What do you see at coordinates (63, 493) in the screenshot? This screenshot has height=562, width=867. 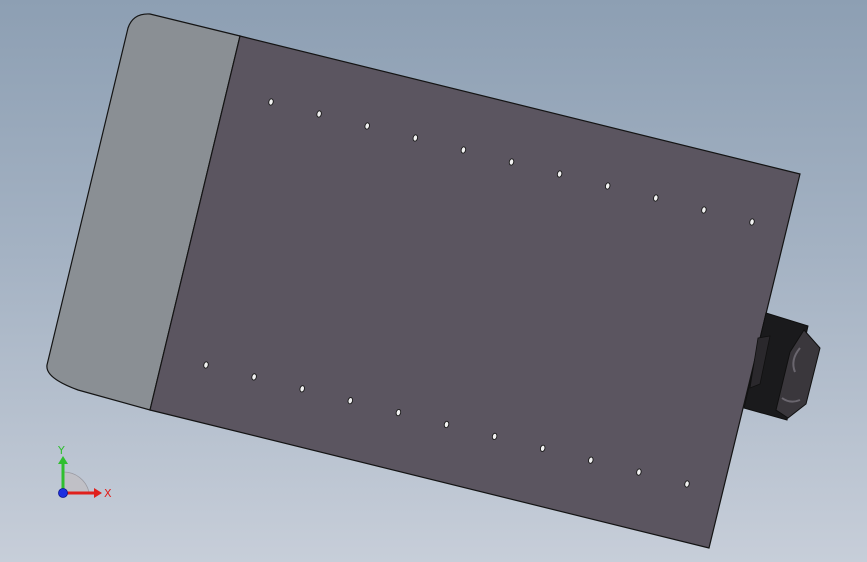 I see `z-axis-dot` at bounding box center [63, 493].